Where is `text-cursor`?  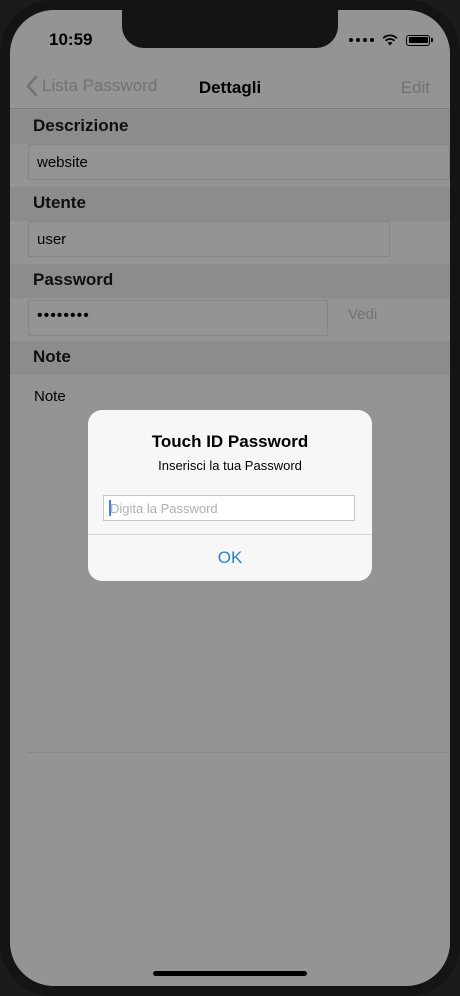
text-cursor is located at coordinates (110, 508).